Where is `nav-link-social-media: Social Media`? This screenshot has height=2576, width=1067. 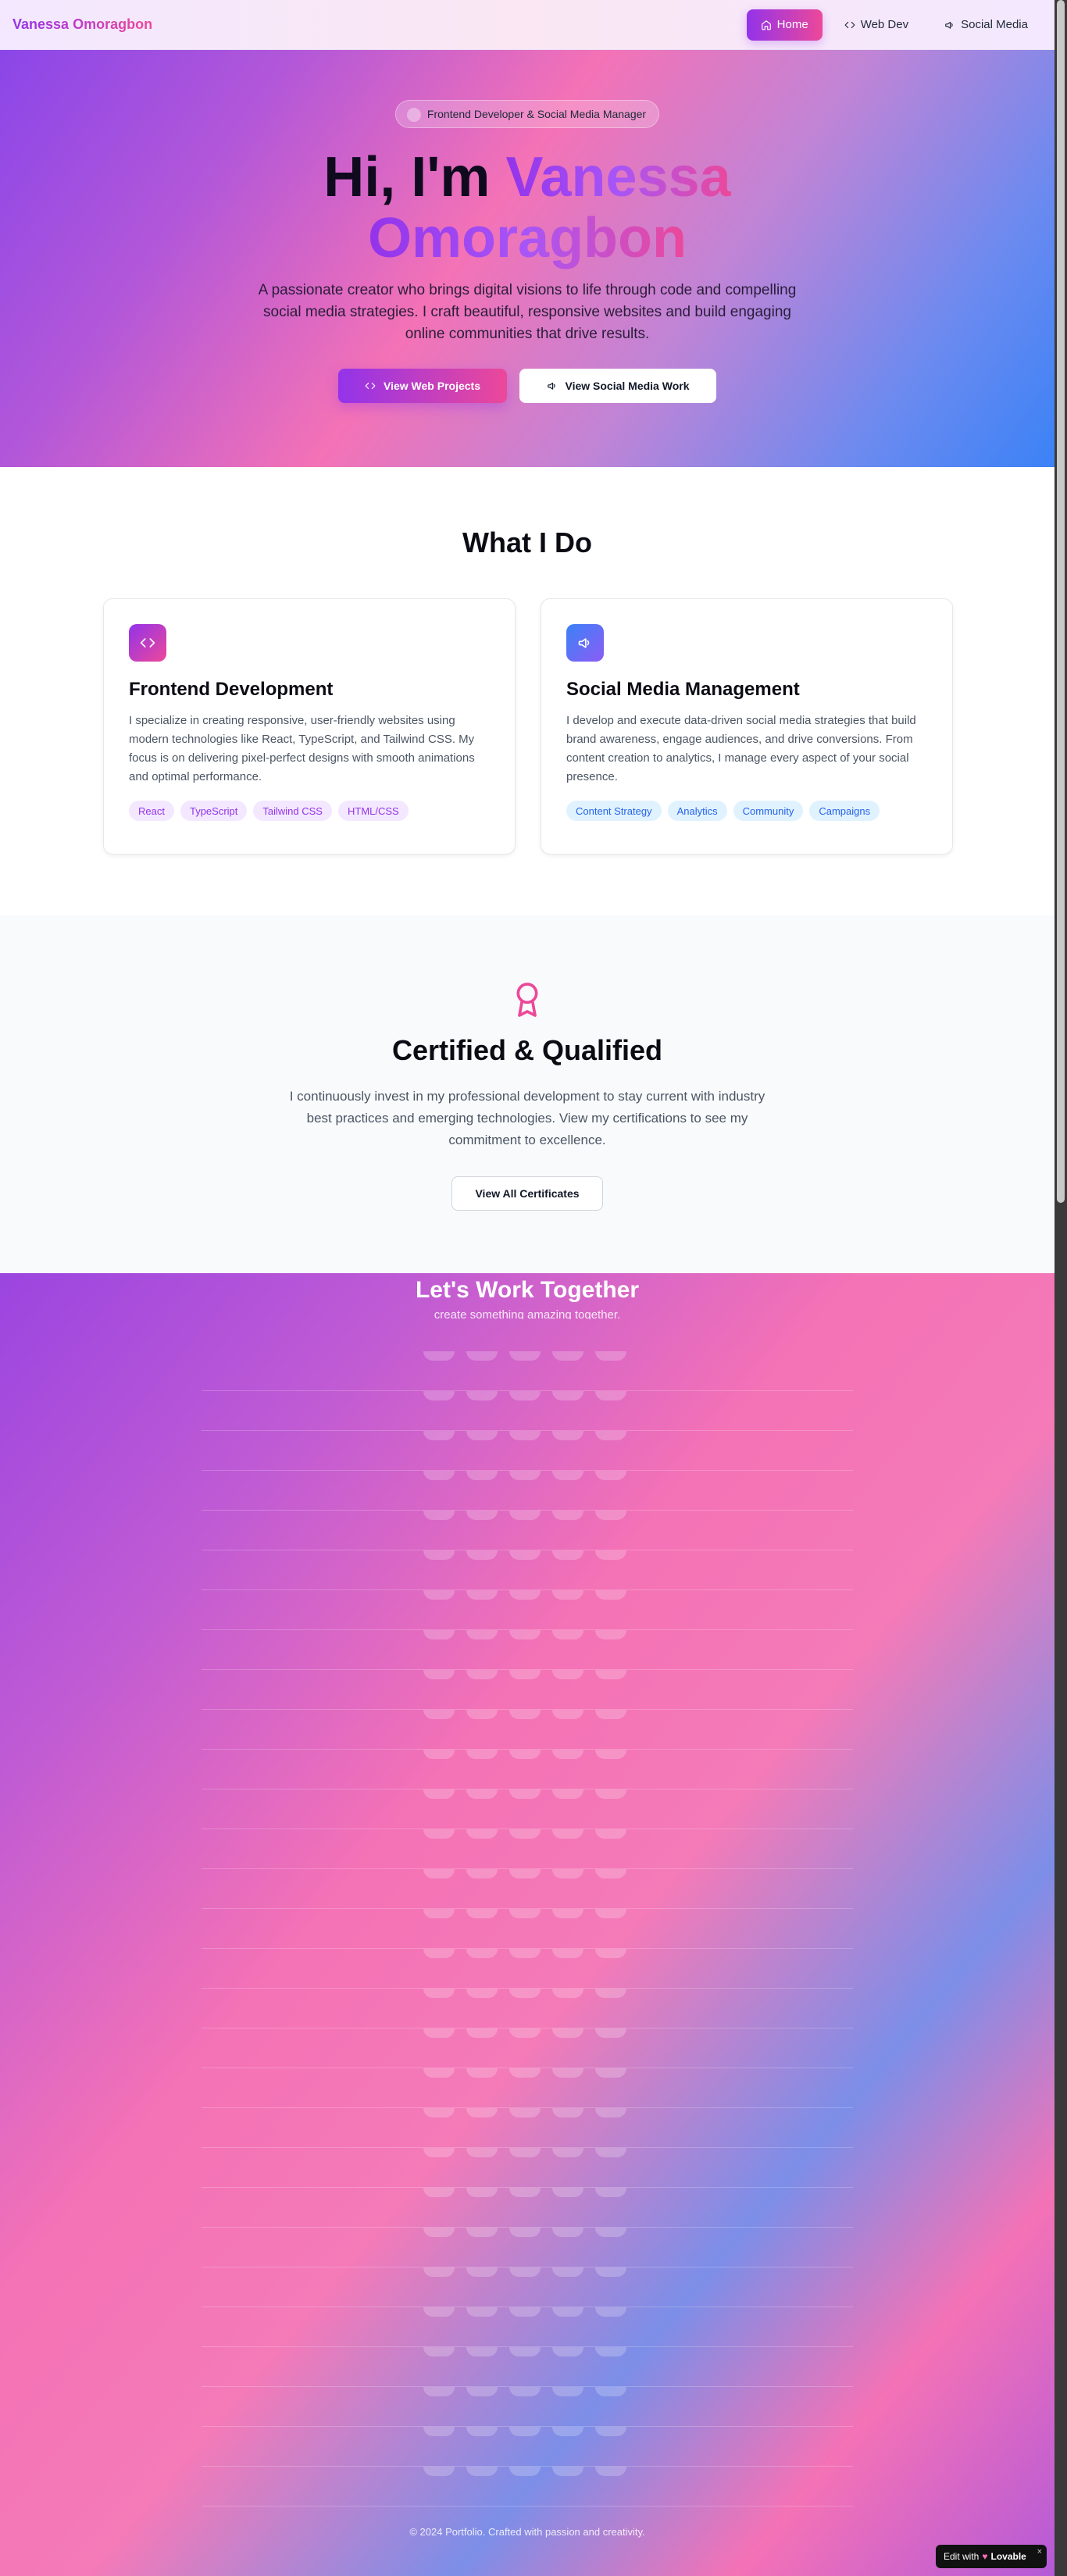 nav-link-social-media: Social Media is located at coordinates (986, 25).